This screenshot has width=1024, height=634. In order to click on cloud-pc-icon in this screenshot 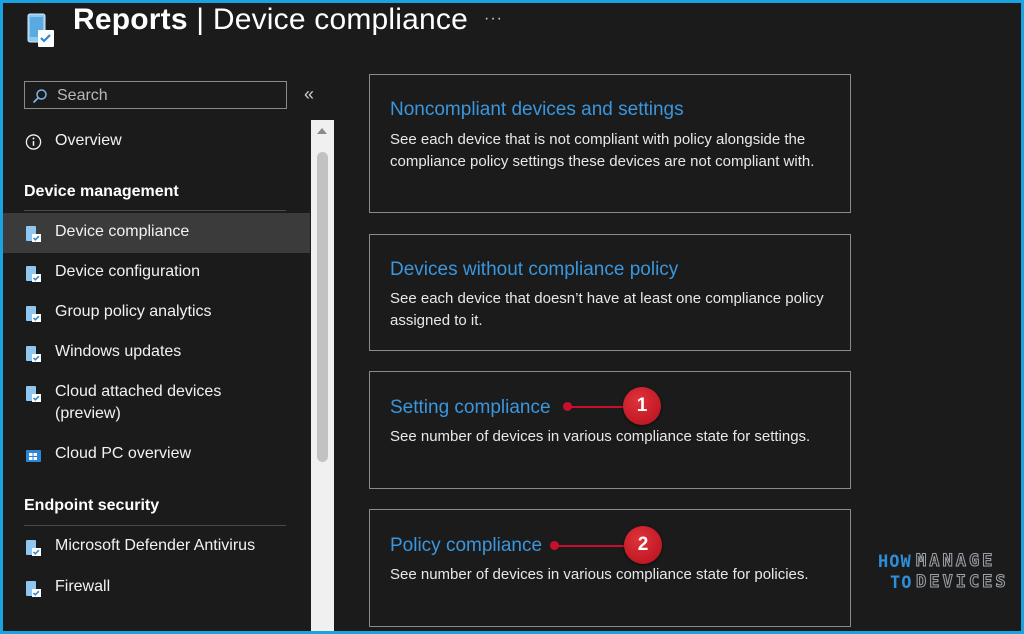, I will do `click(33, 456)`.